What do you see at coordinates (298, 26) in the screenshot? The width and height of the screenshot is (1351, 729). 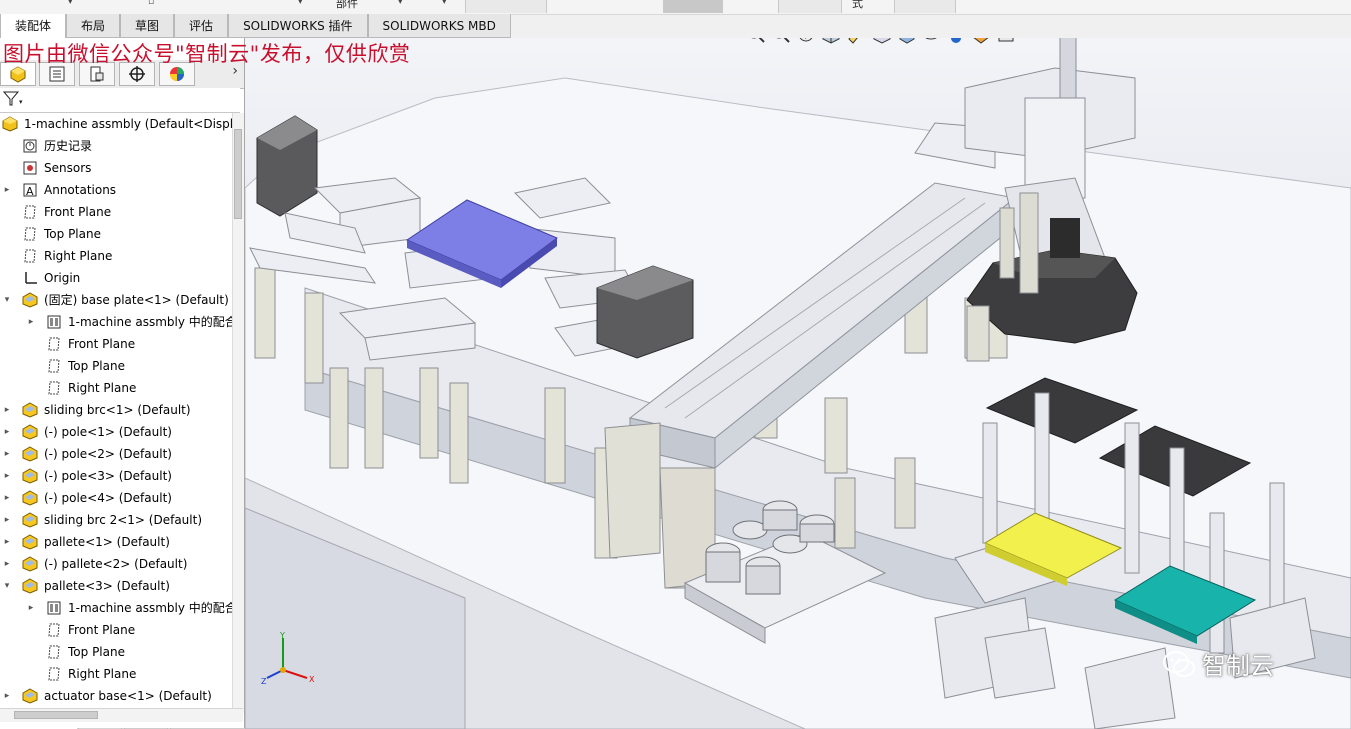 I see `tab-addins: SOLIDWORKS 插件` at bounding box center [298, 26].